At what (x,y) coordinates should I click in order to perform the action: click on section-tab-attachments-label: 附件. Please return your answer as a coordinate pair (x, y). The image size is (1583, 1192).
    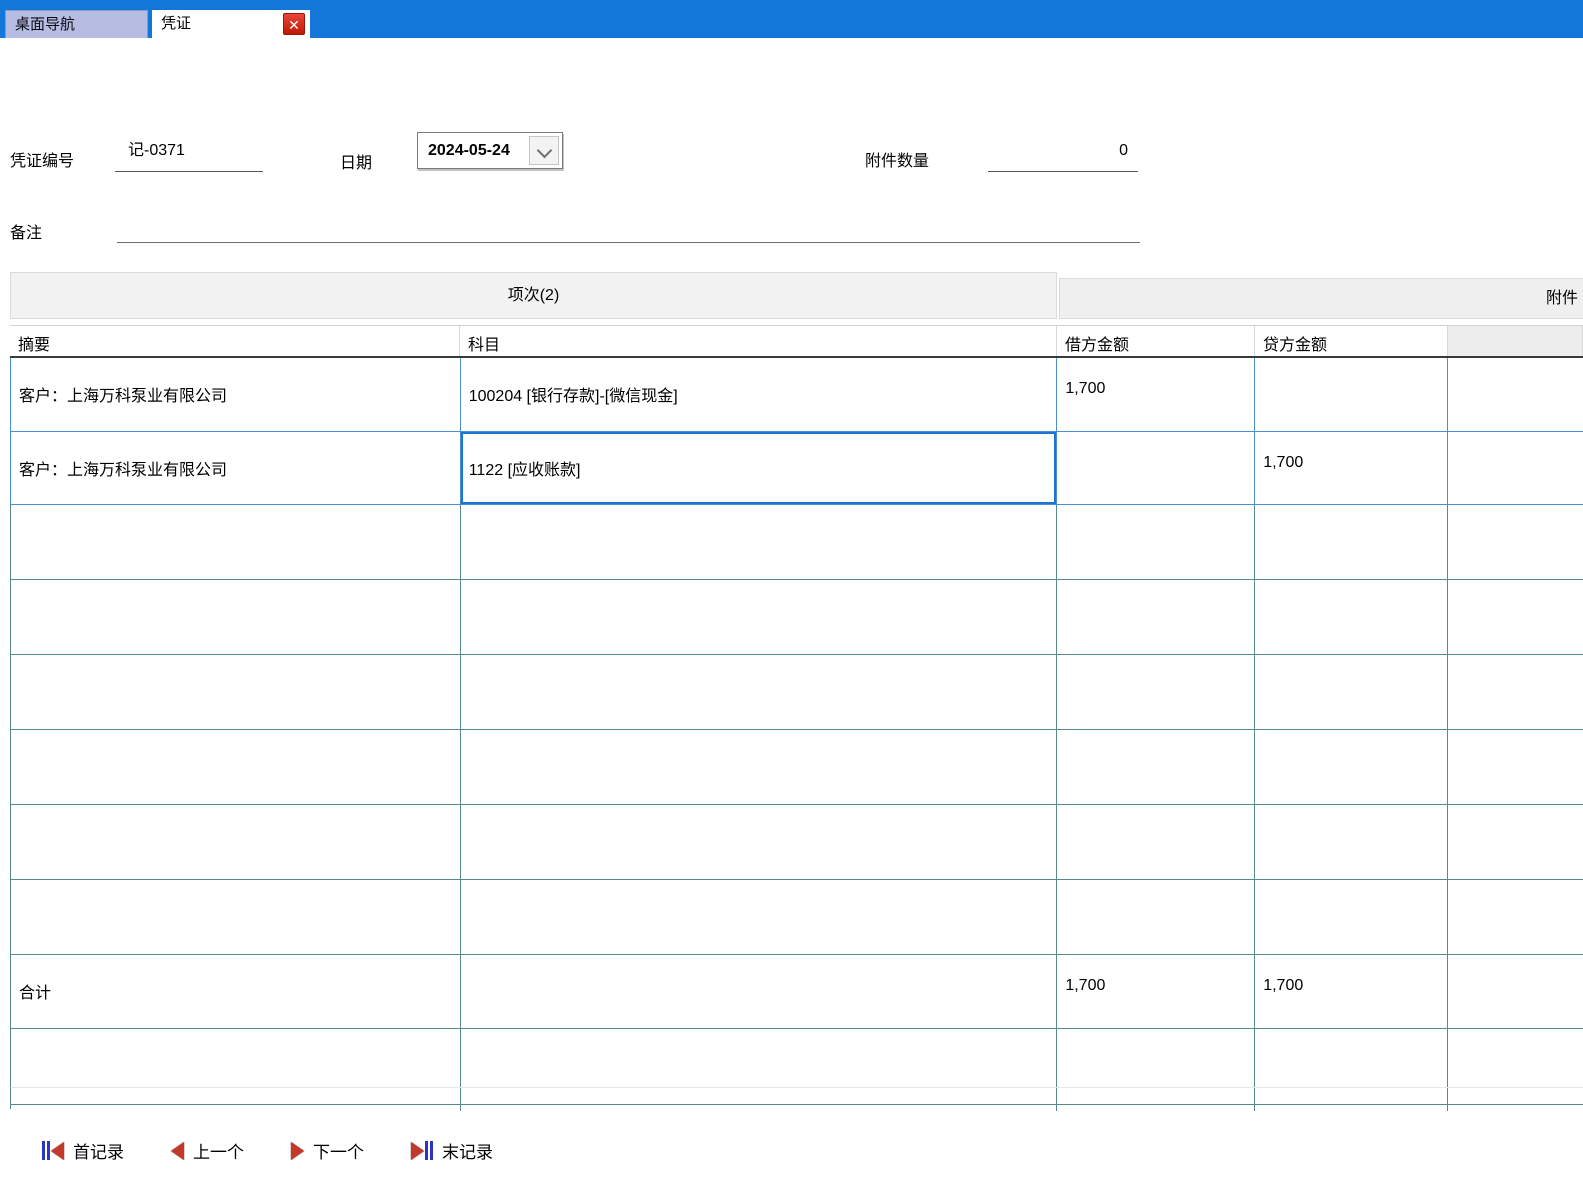
    Looking at the image, I should click on (1562, 298).